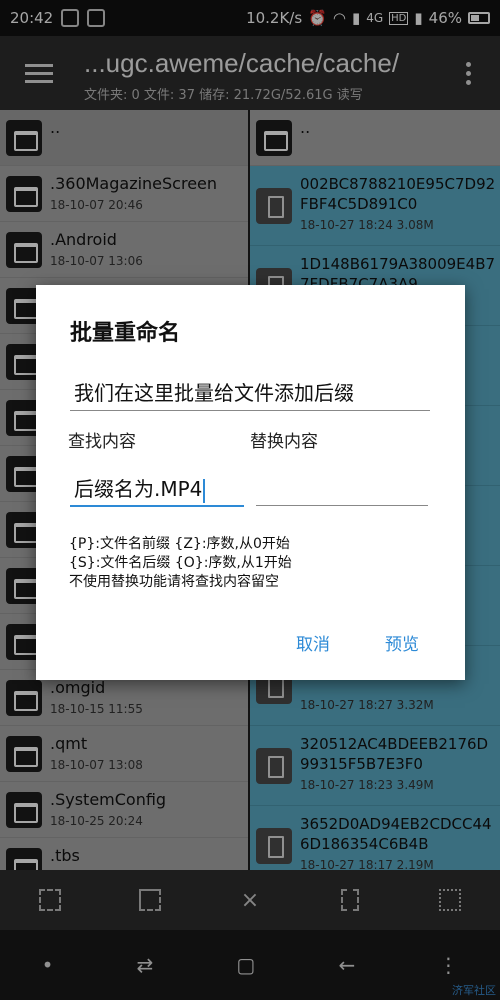 This screenshot has width=500, height=1000. I want to click on preview-button: 预览, so click(402, 642).